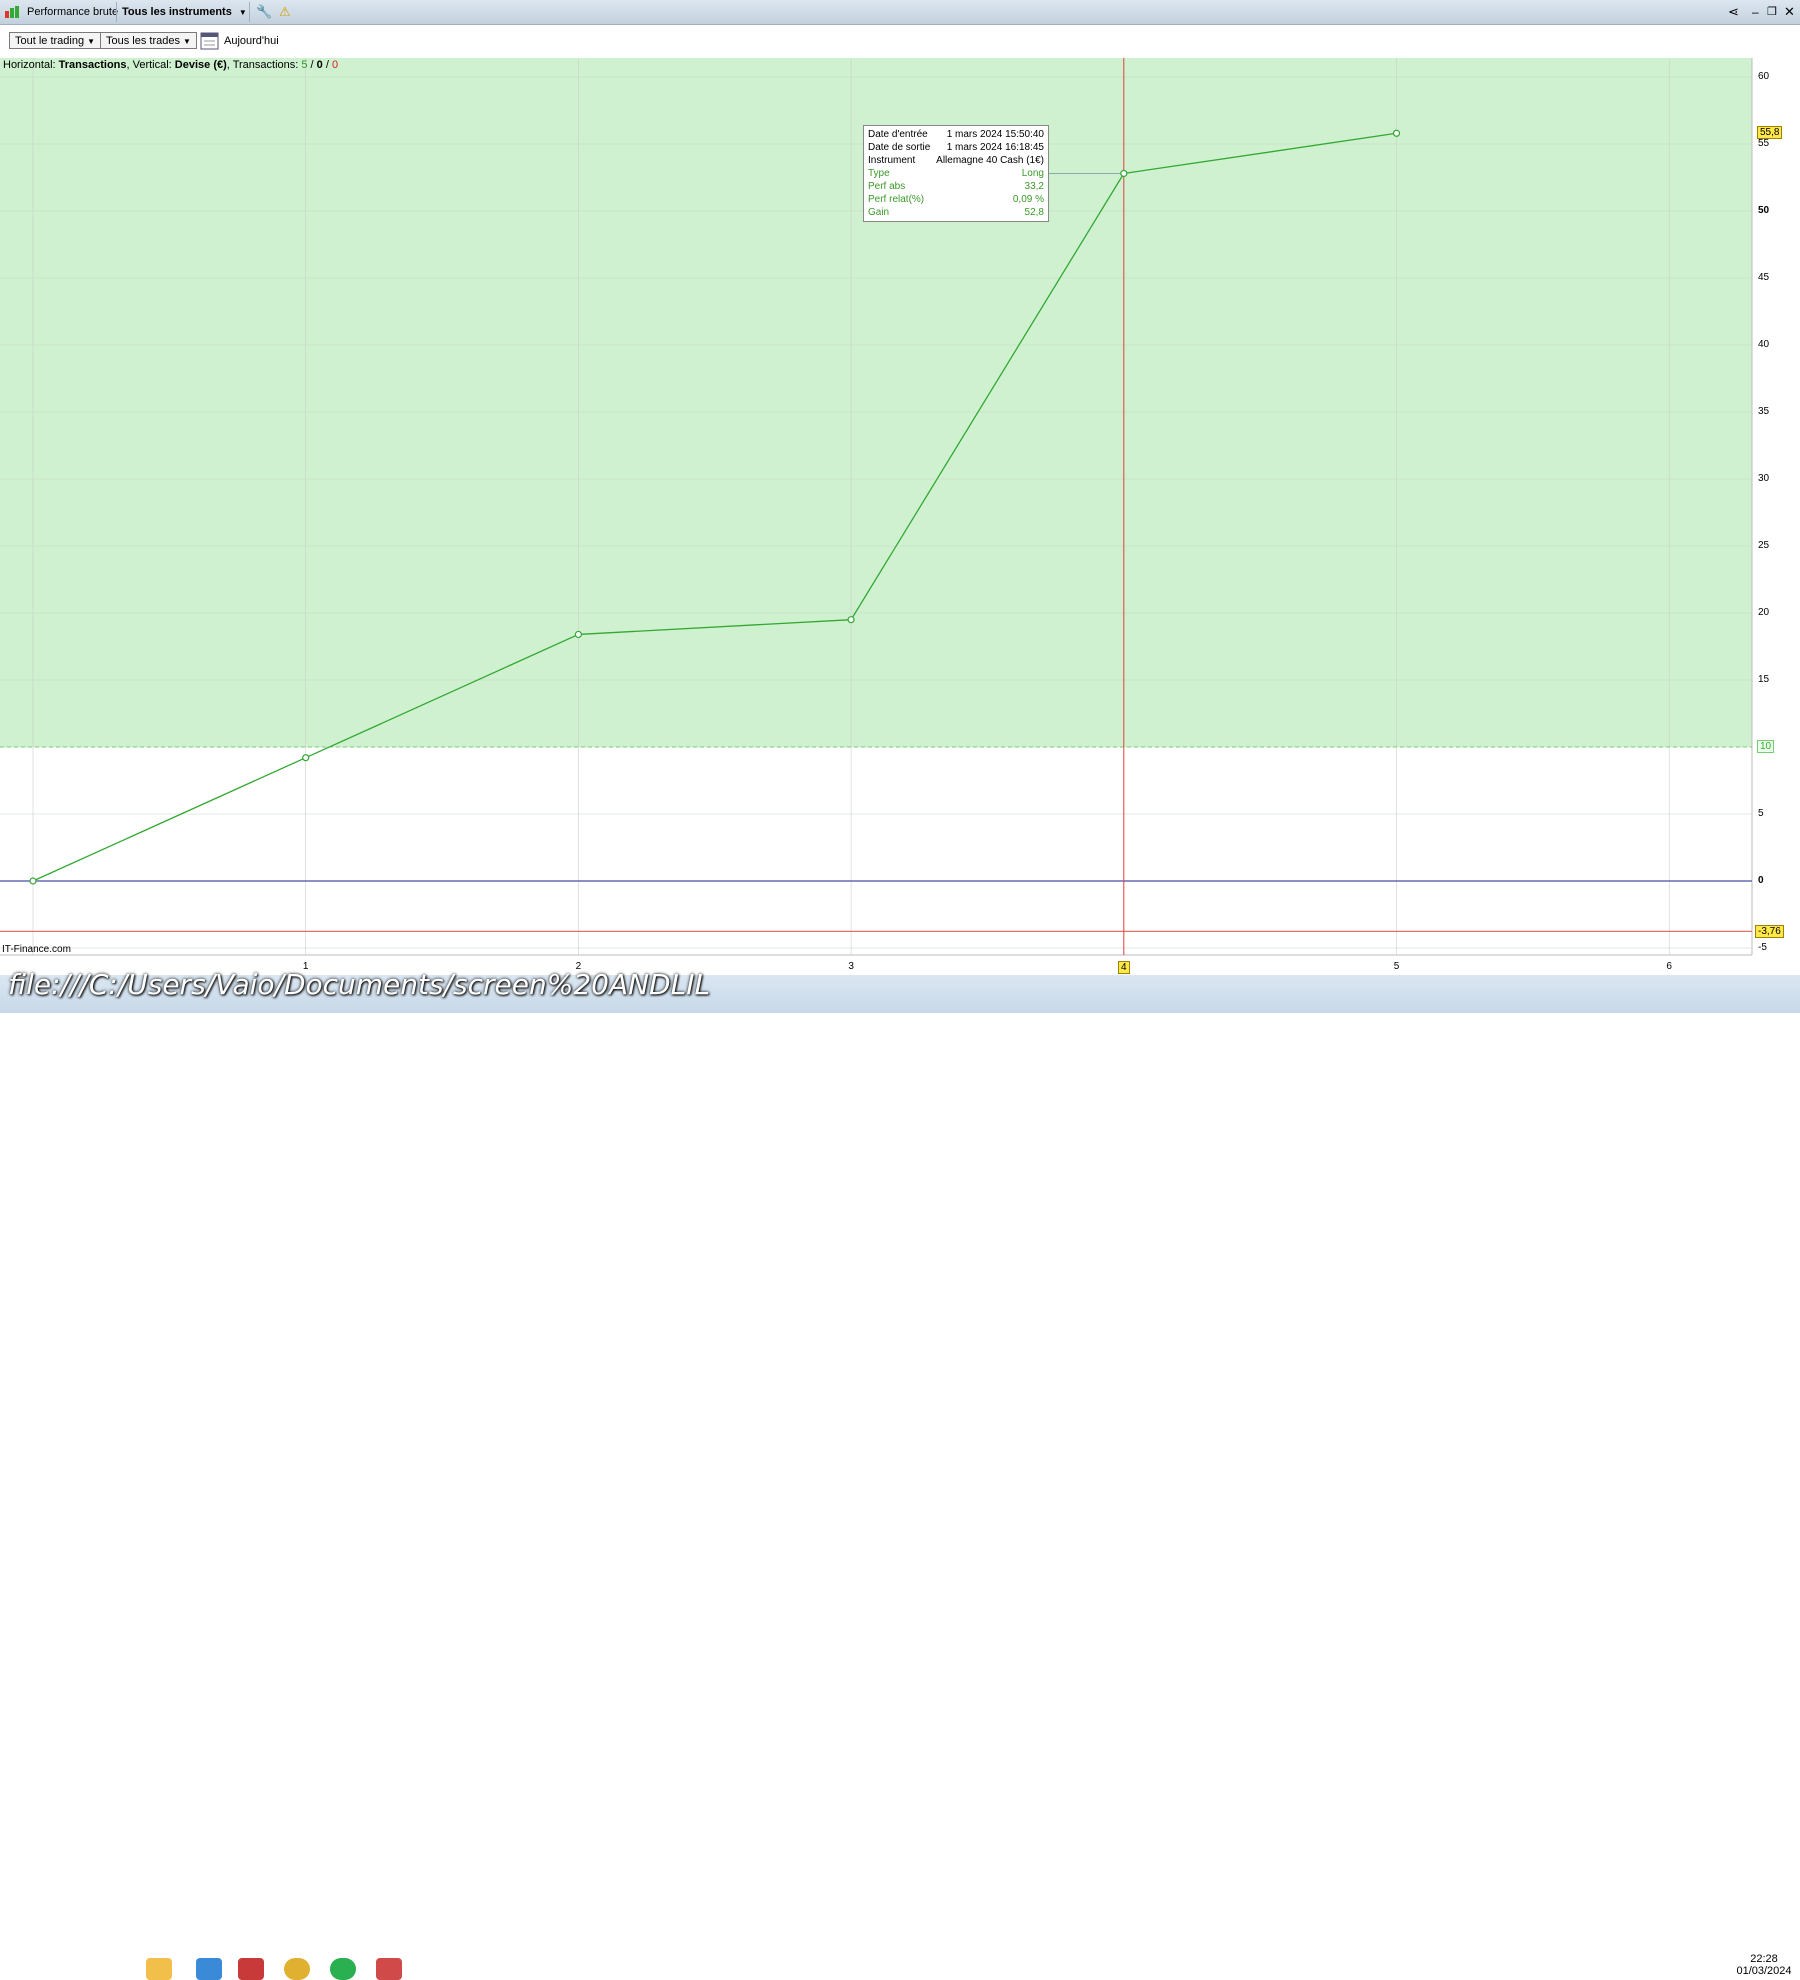  I want to click on tooltip-row: Instrument Allemagne 40 Cash (1€), so click(956, 160).